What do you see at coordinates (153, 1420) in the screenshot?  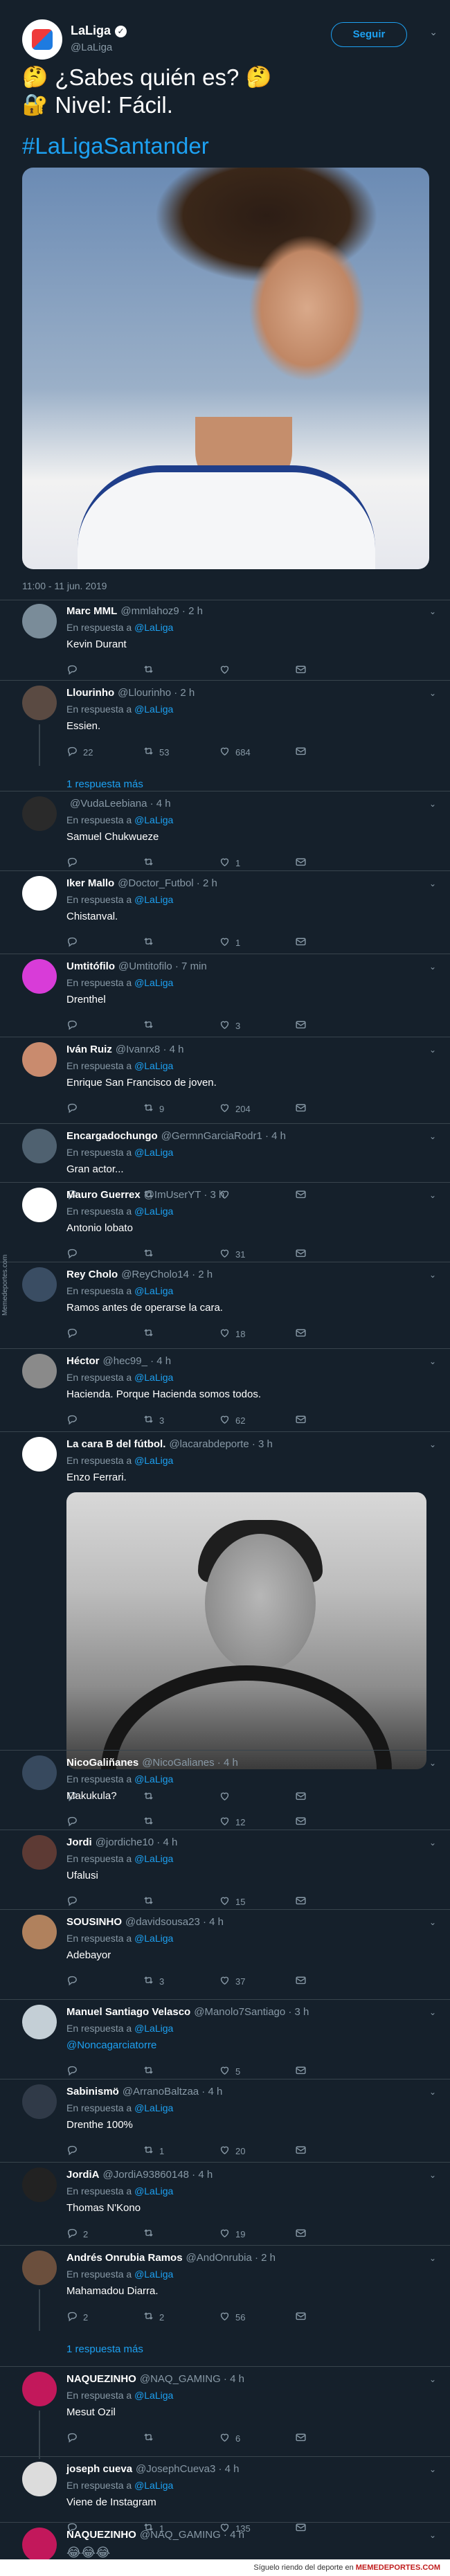 I see `retweet-action: 3` at bounding box center [153, 1420].